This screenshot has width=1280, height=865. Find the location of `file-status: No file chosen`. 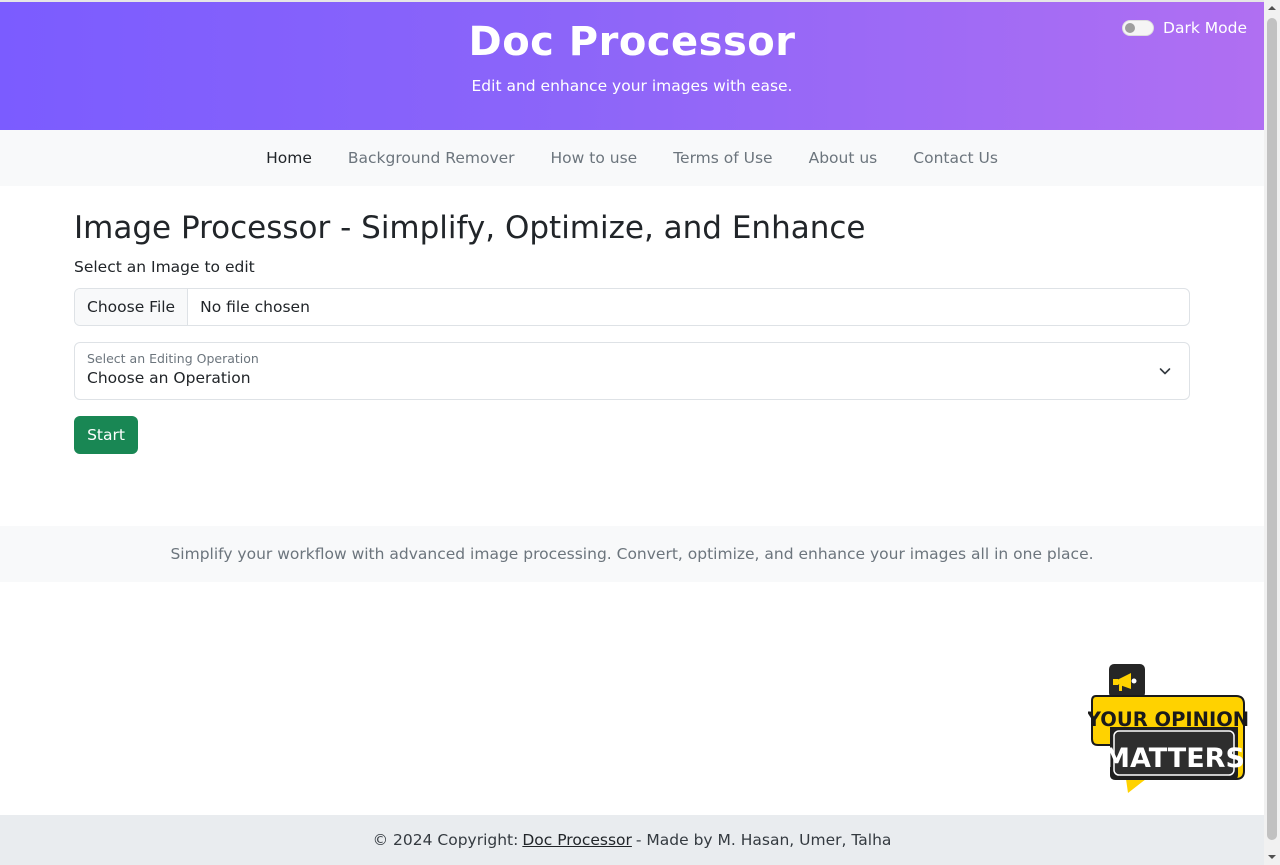

file-status: No file chosen is located at coordinates (255, 307).